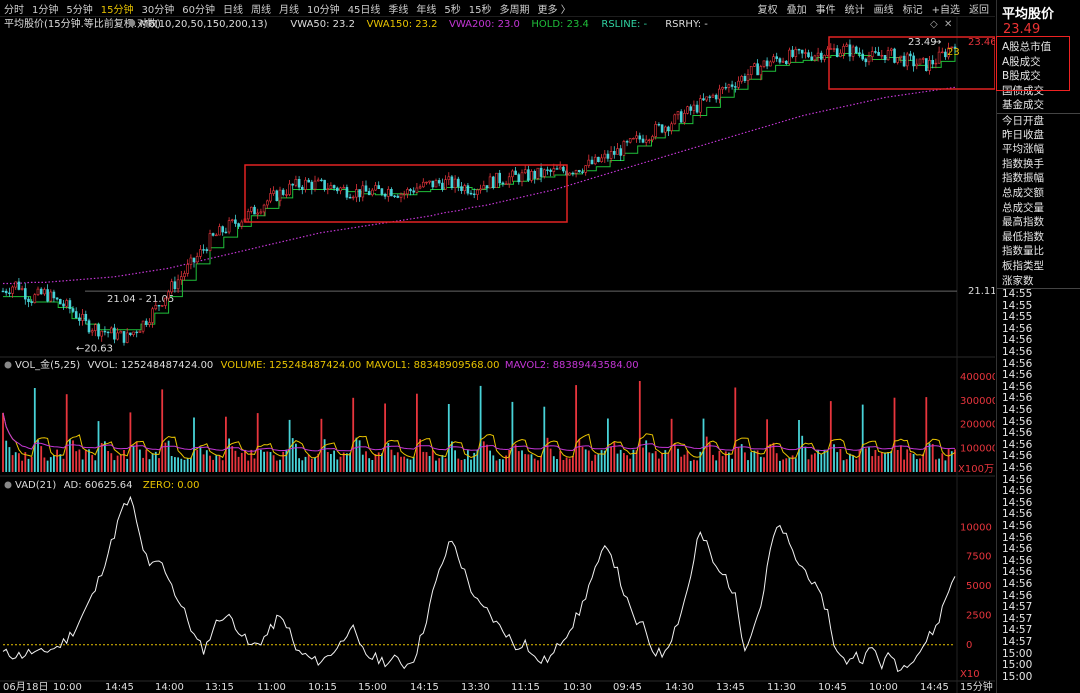 Image resolution: width=1080 pixels, height=693 pixels. What do you see at coordinates (554, 8) in the screenshot?
I see `period-tab: 更多 〉` at bounding box center [554, 8].